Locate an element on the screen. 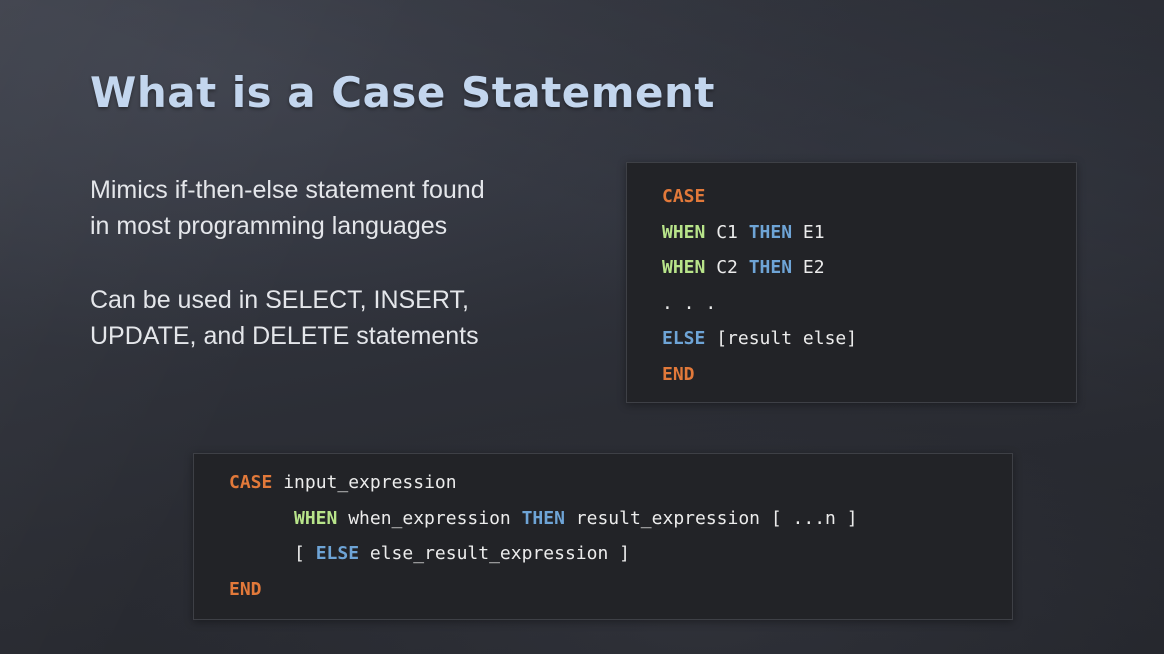 The image size is (1164, 654). code-line: WHEN C2 THEN E2 is located at coordinates (869, 268).